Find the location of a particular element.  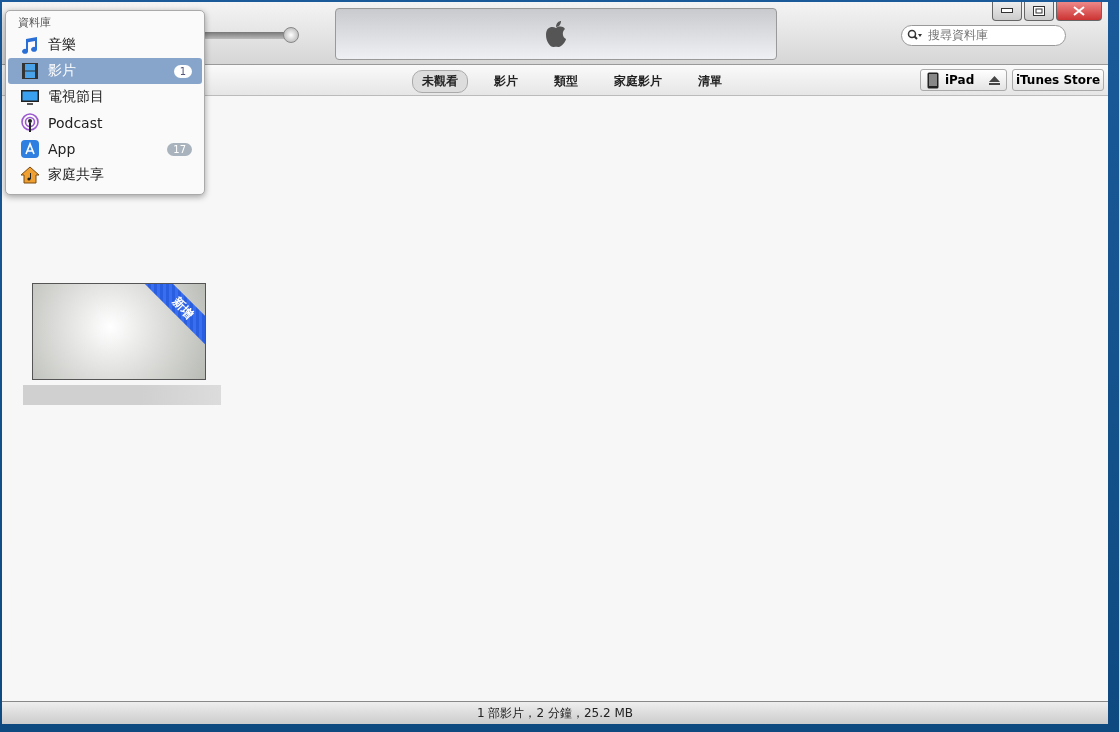

search-field: 搜尋資料庫 is located at coordinates (983, 35).